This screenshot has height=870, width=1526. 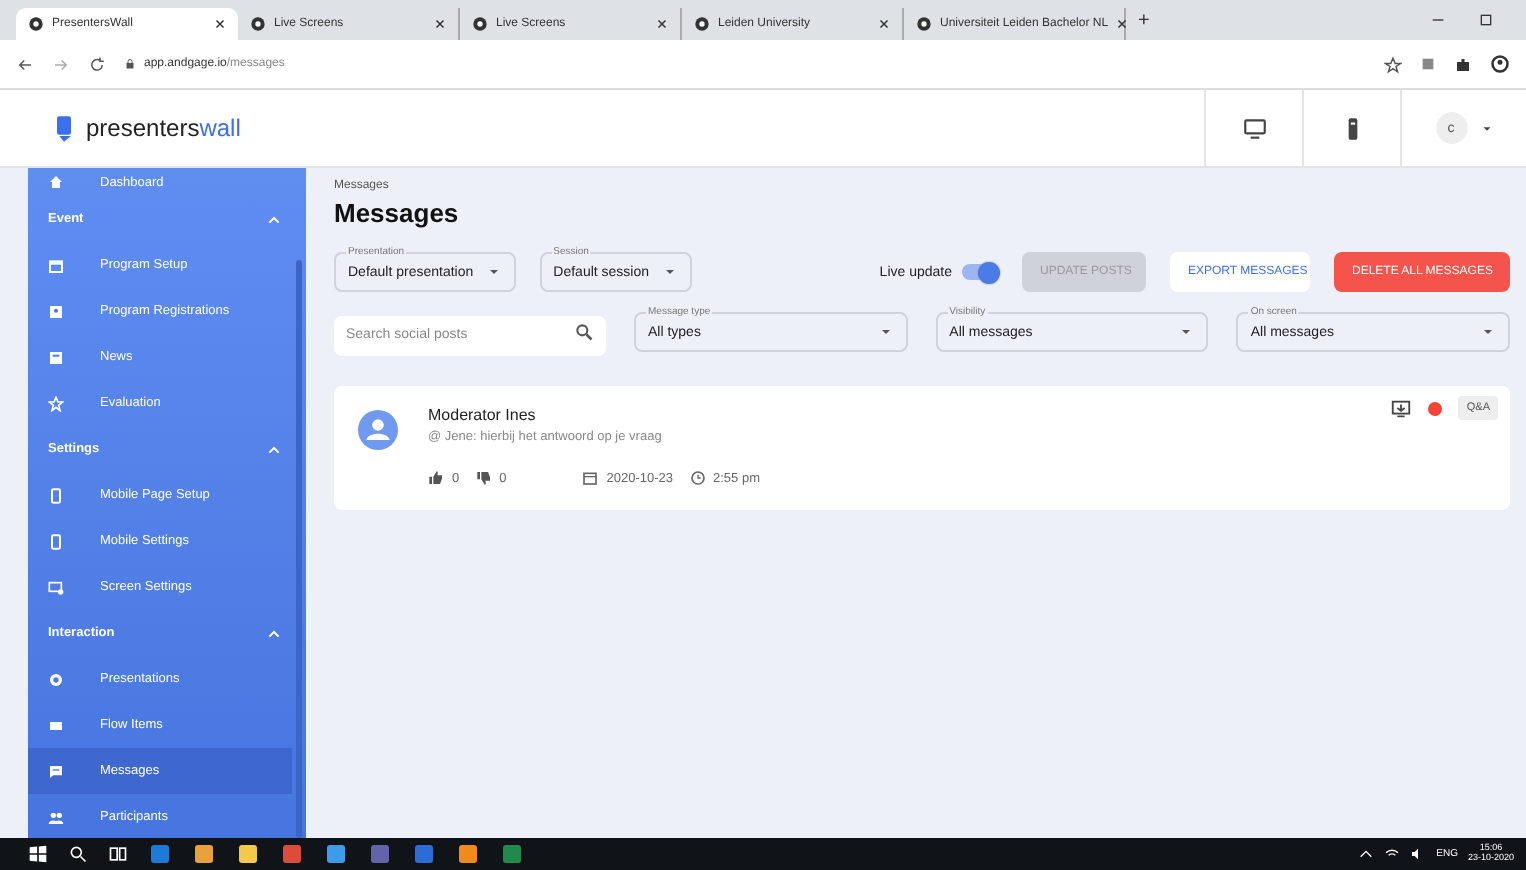 I want to click on maximize-icon, so click(x=1486, y=20).